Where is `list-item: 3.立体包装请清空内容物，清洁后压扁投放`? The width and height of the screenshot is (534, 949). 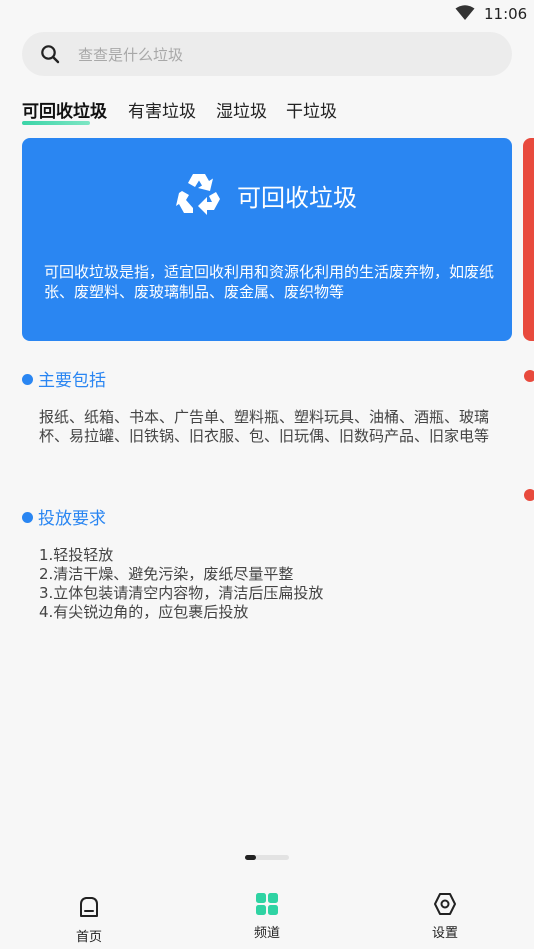 list-item: 3.立体包装请清空内容物，清洁后压扁投放 is located at coordinates (181, 593).